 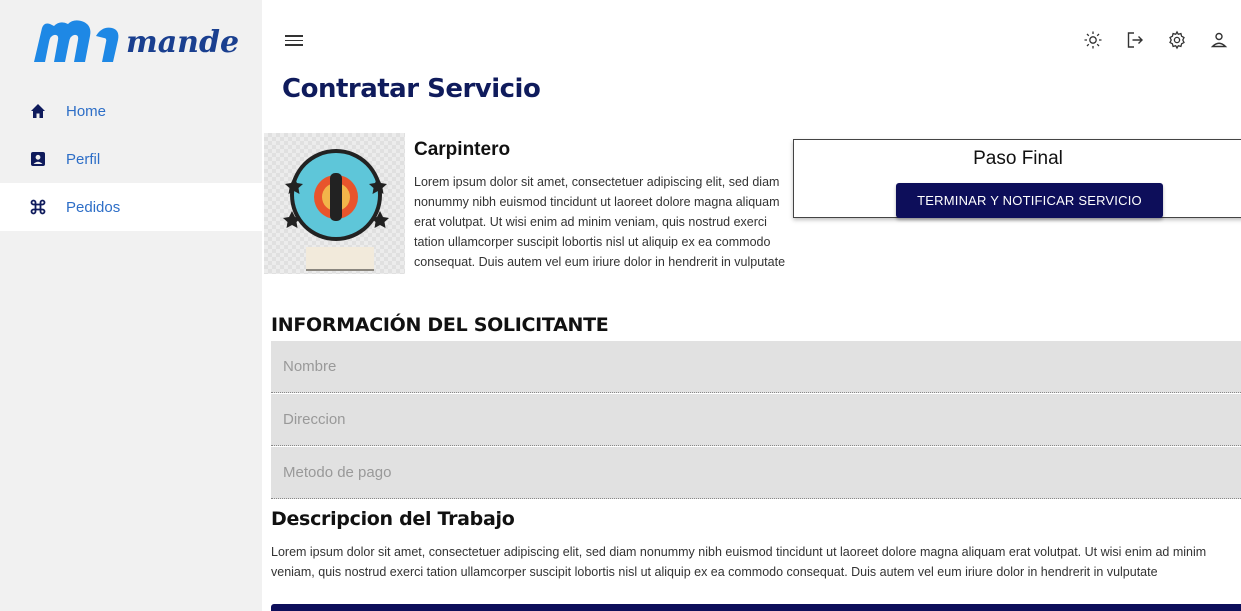 What do you see at coordinates (1029, 200) in the screenshot?
I see `finish-notify-service-button: TERMINAR Y NOTIFICAR SERVICIO` at bounding box center [1029, 200].